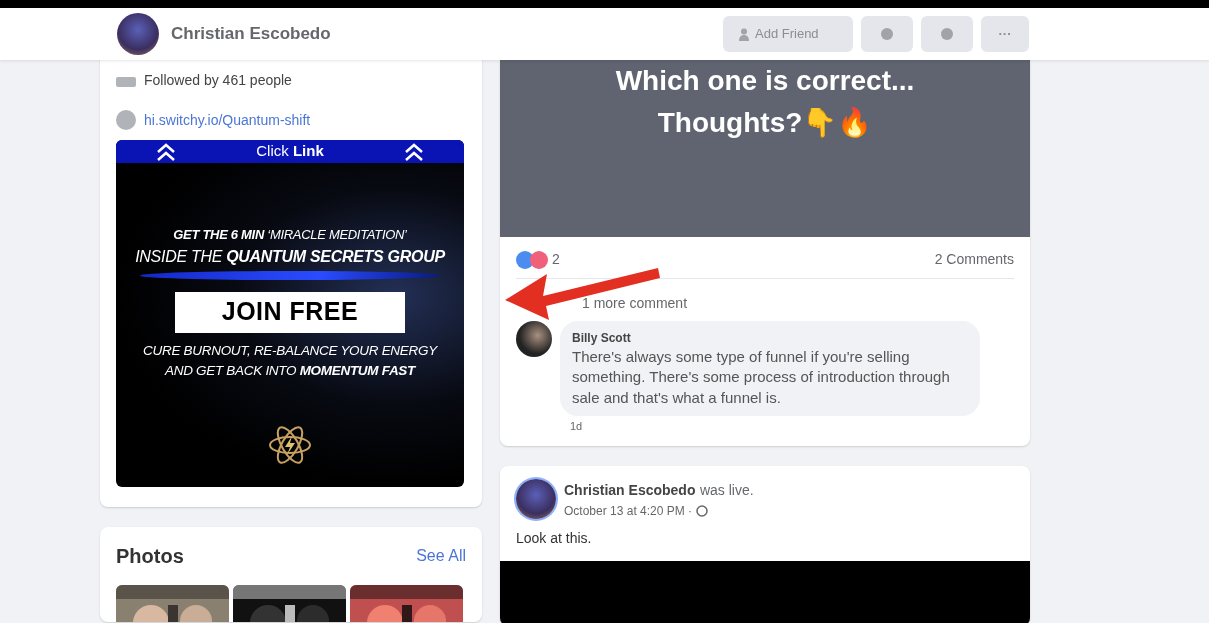 The image size is (1209, 623). Describe the element at coordinates (227, 120) in the screenshot. I see `website-link: hi.switchy.io/Quantum-shift` at that location.